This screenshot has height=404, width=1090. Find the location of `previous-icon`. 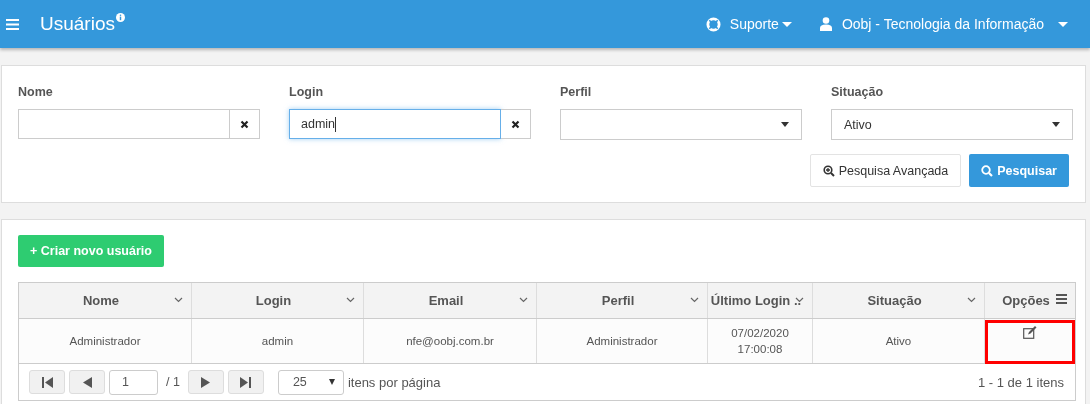

previous-icon is located at coordinates (87, 382).